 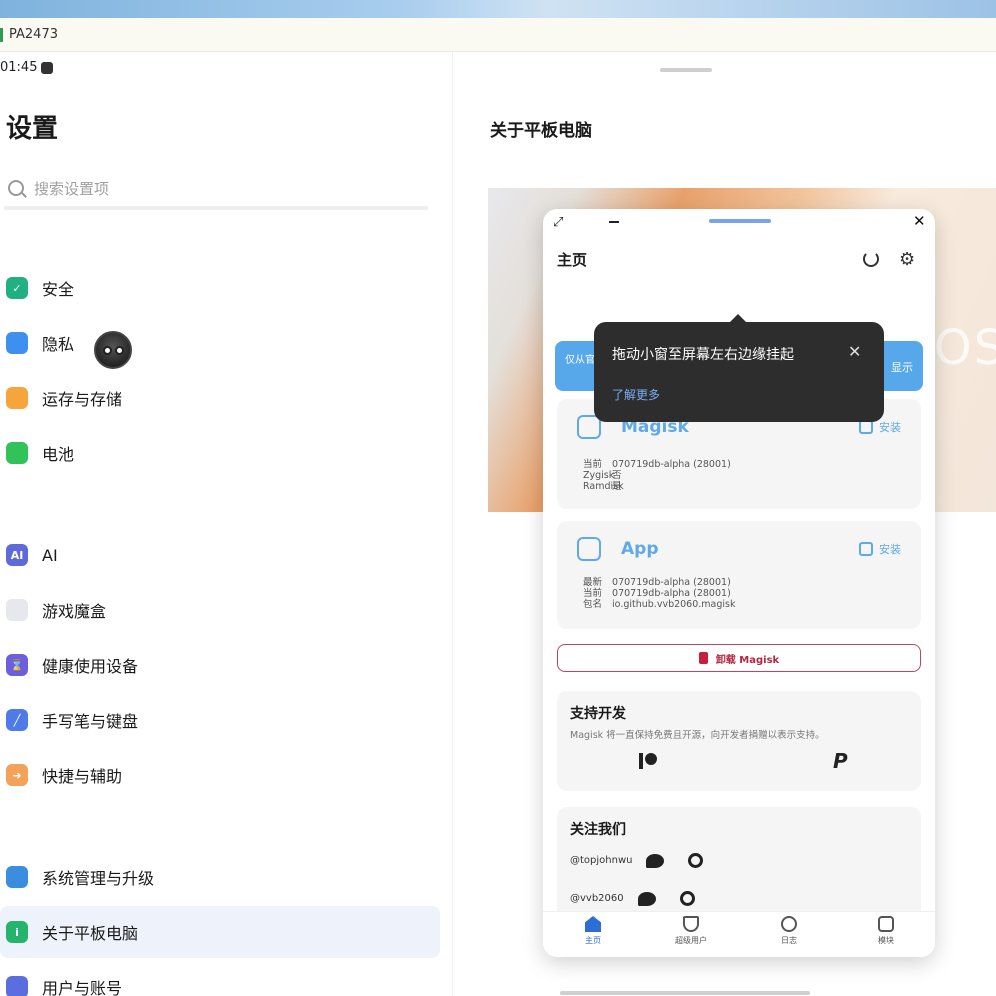 I want to click on gamepad-icon, so click(x=17, y=610).